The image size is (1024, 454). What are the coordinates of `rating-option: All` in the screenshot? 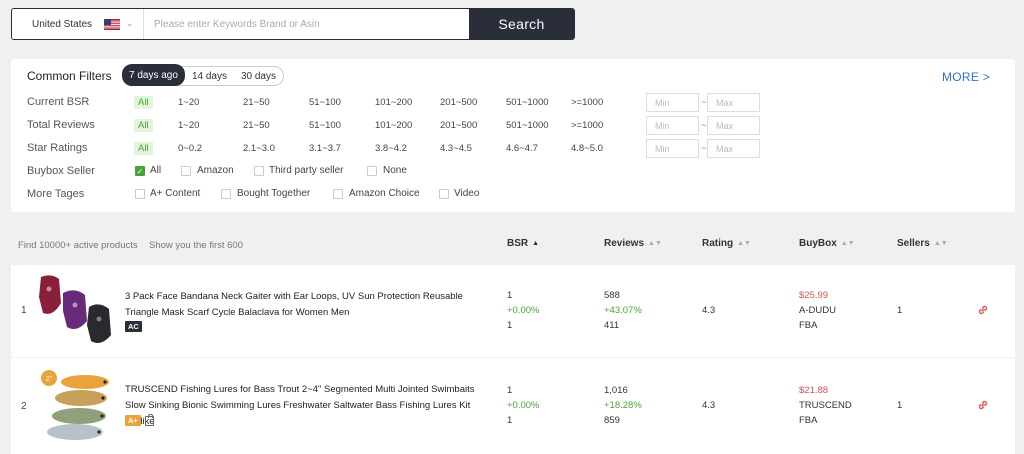 It's located at (143, 148).